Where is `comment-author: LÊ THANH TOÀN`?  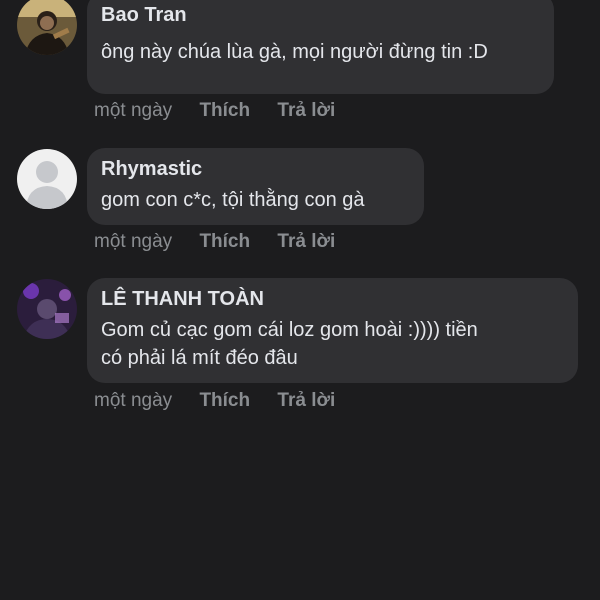
comment-author: LÊ THANH TOÀN is located at coordinates (332, 299).